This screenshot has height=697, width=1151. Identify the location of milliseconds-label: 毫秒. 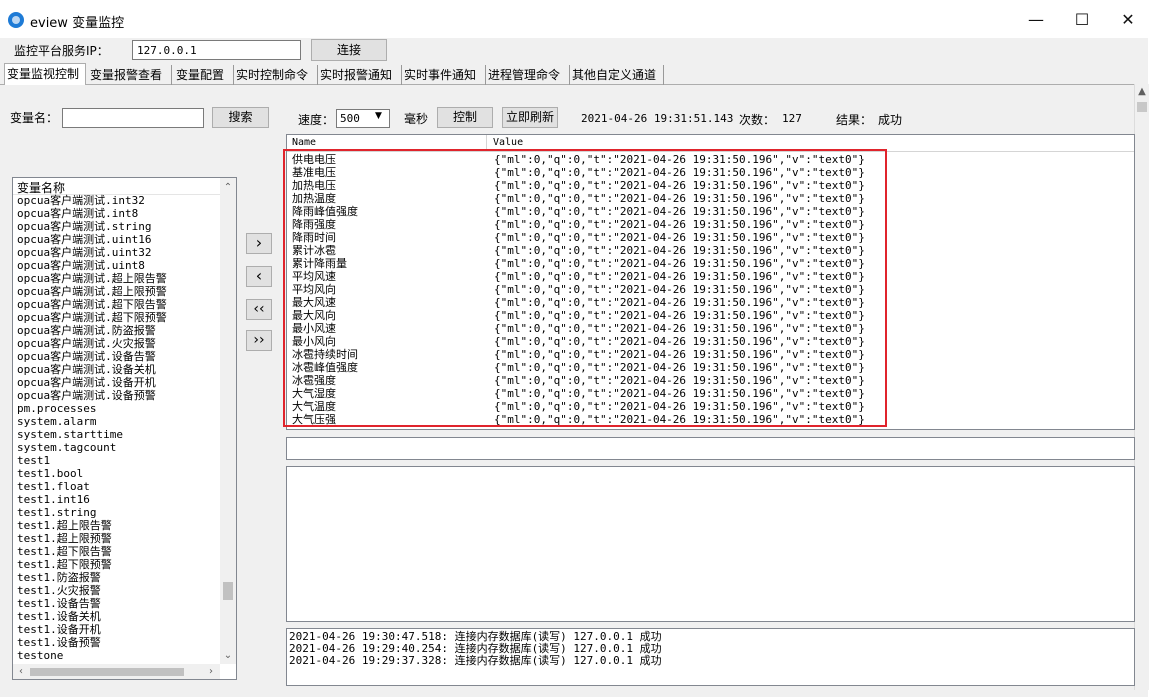
(416, 119).